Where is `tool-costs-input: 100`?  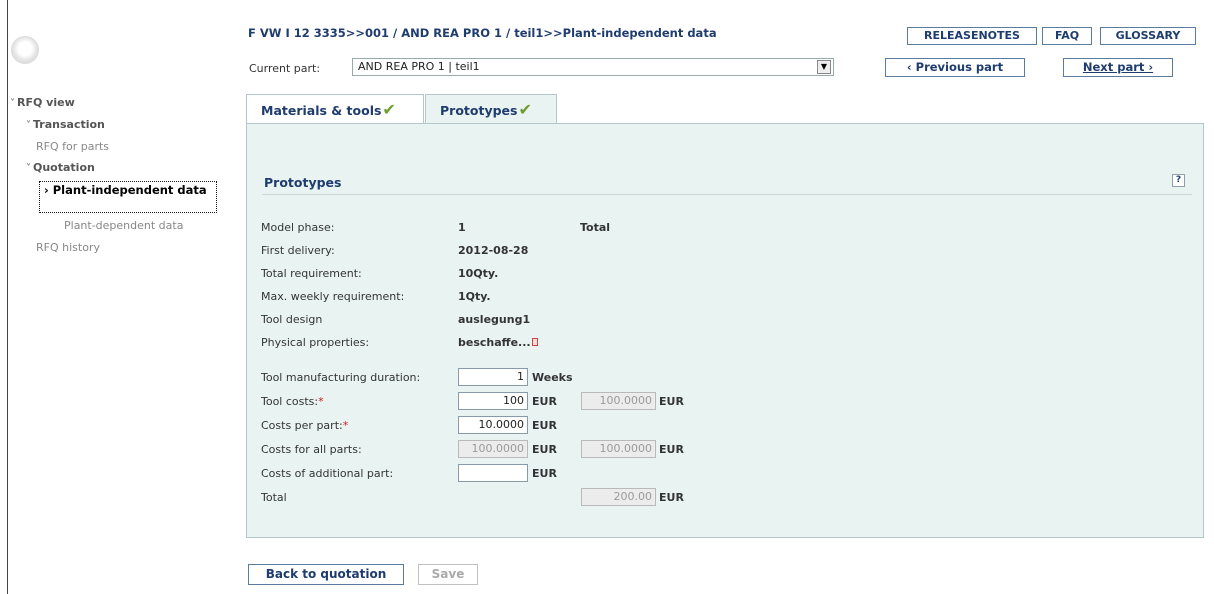
tool-costs-input: 100 is located at coordinates (493, 401).